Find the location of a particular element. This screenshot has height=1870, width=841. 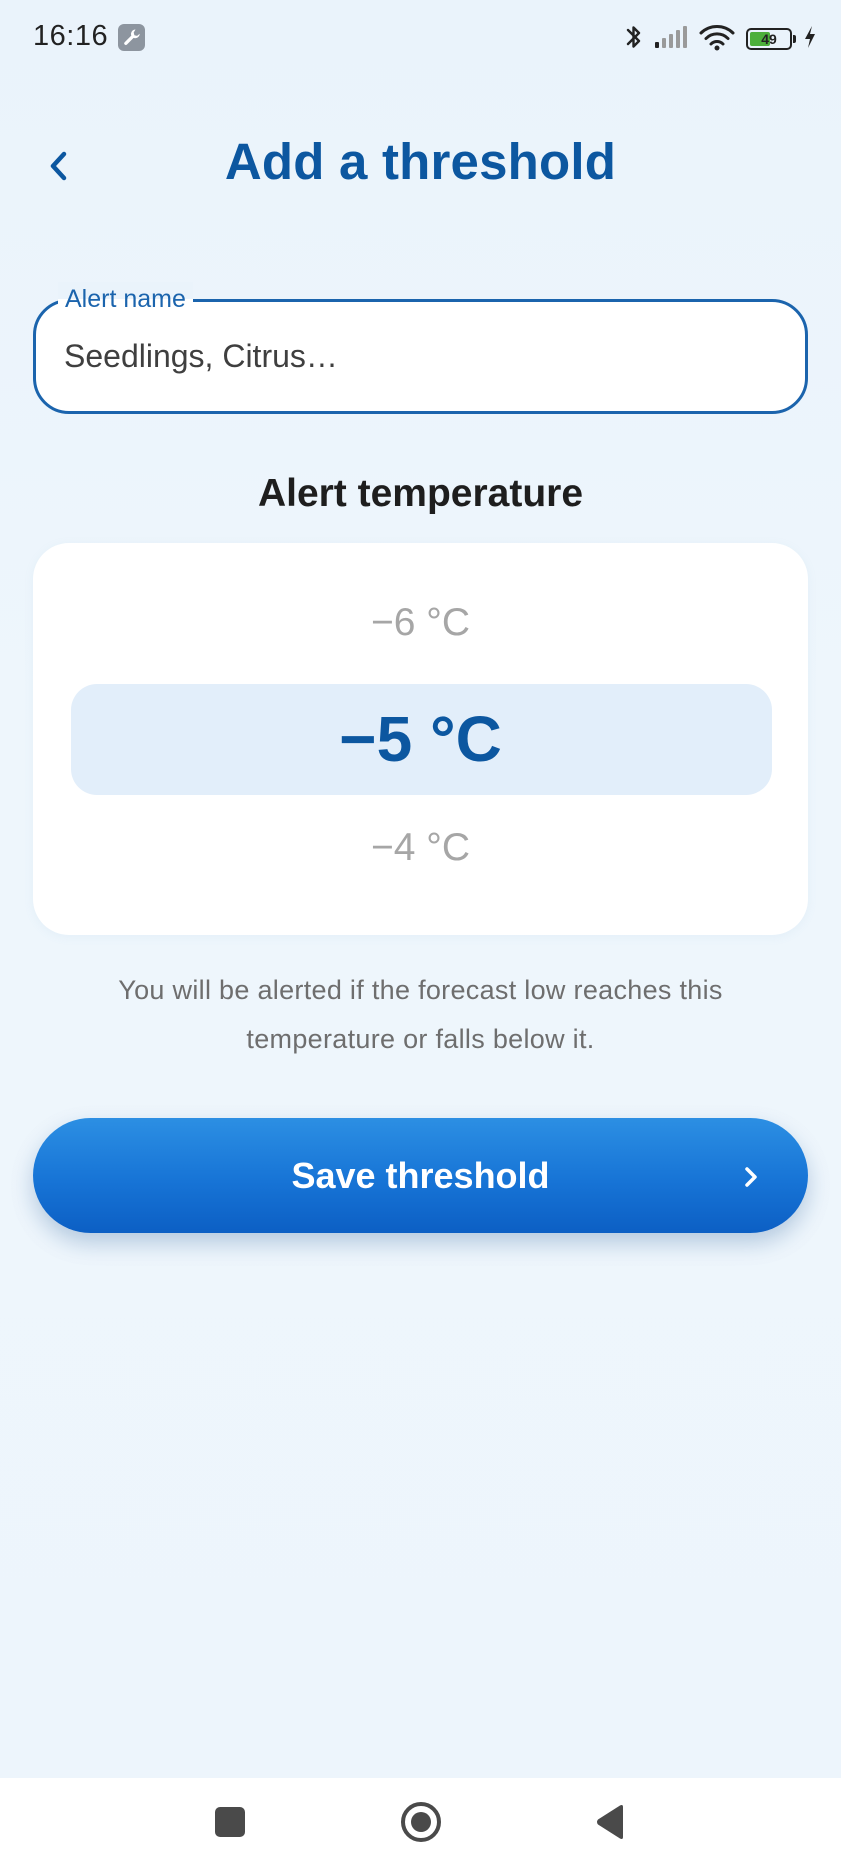

charging-icon is located at coordinates (810, 39).